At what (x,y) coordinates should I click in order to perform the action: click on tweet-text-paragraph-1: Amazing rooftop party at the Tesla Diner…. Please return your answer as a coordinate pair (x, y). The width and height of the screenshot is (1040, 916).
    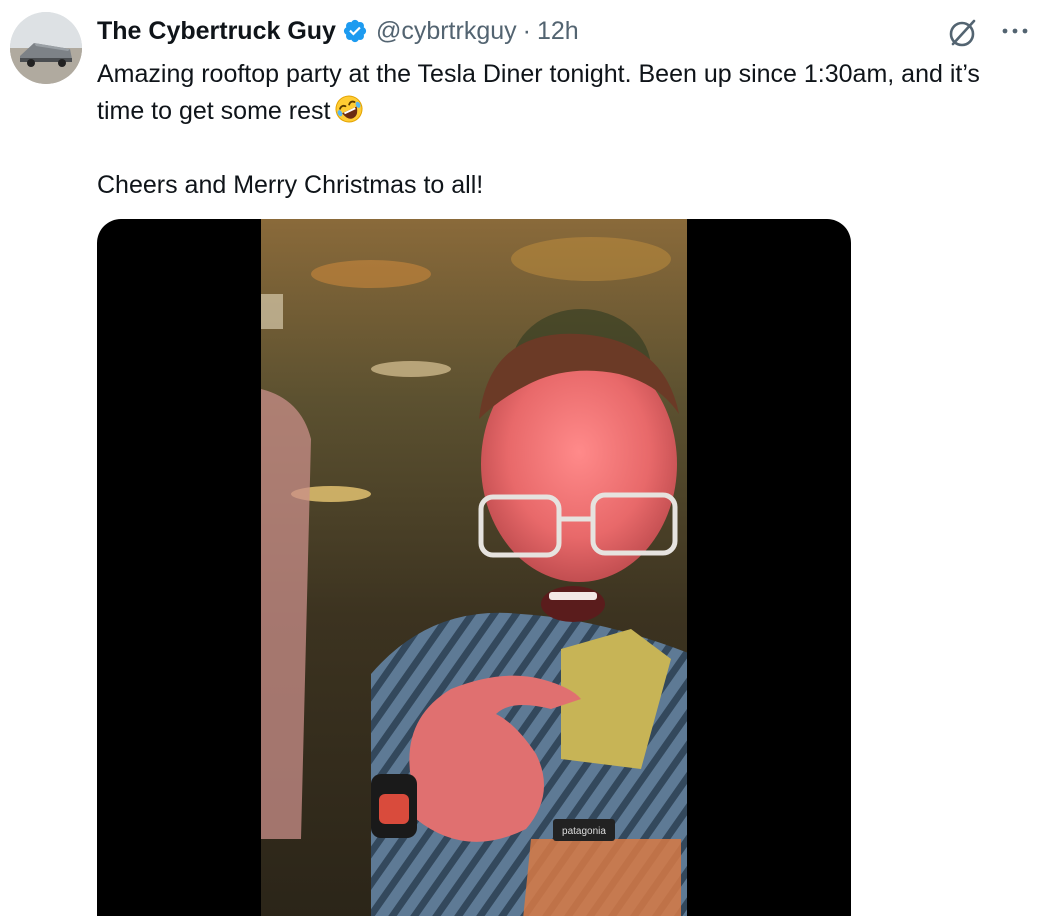
    Looking at the image, I should click on (557, 93).